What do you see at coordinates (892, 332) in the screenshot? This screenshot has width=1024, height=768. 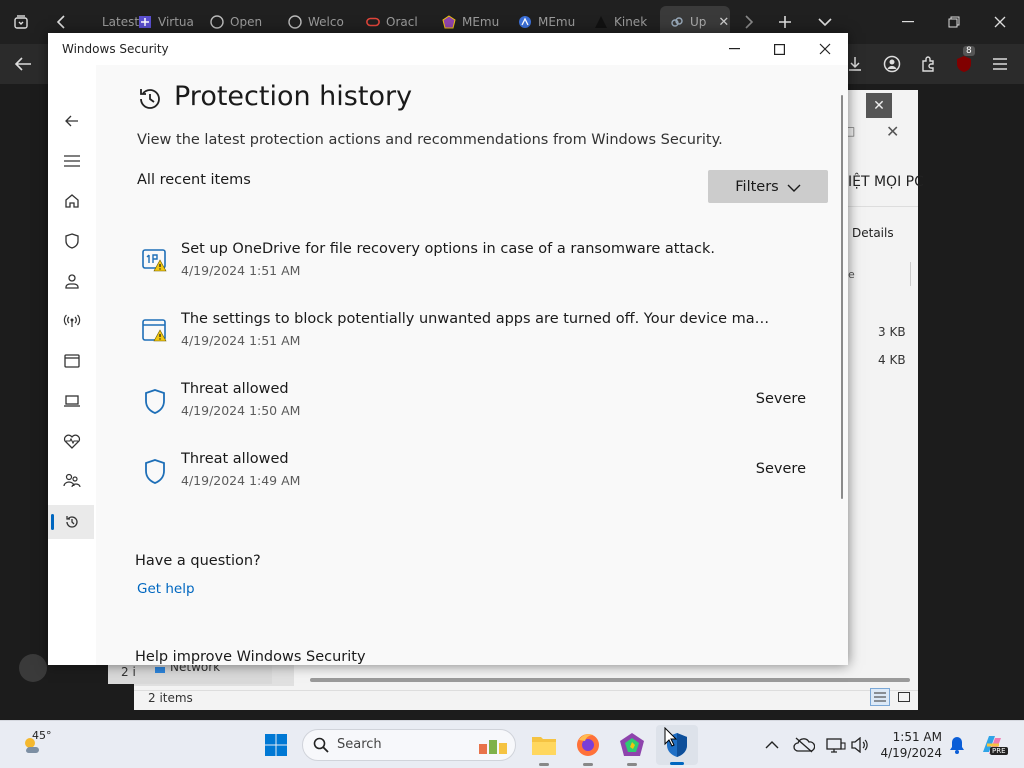 I see `file-size: 3 KB` at bounding box center [892, 332].